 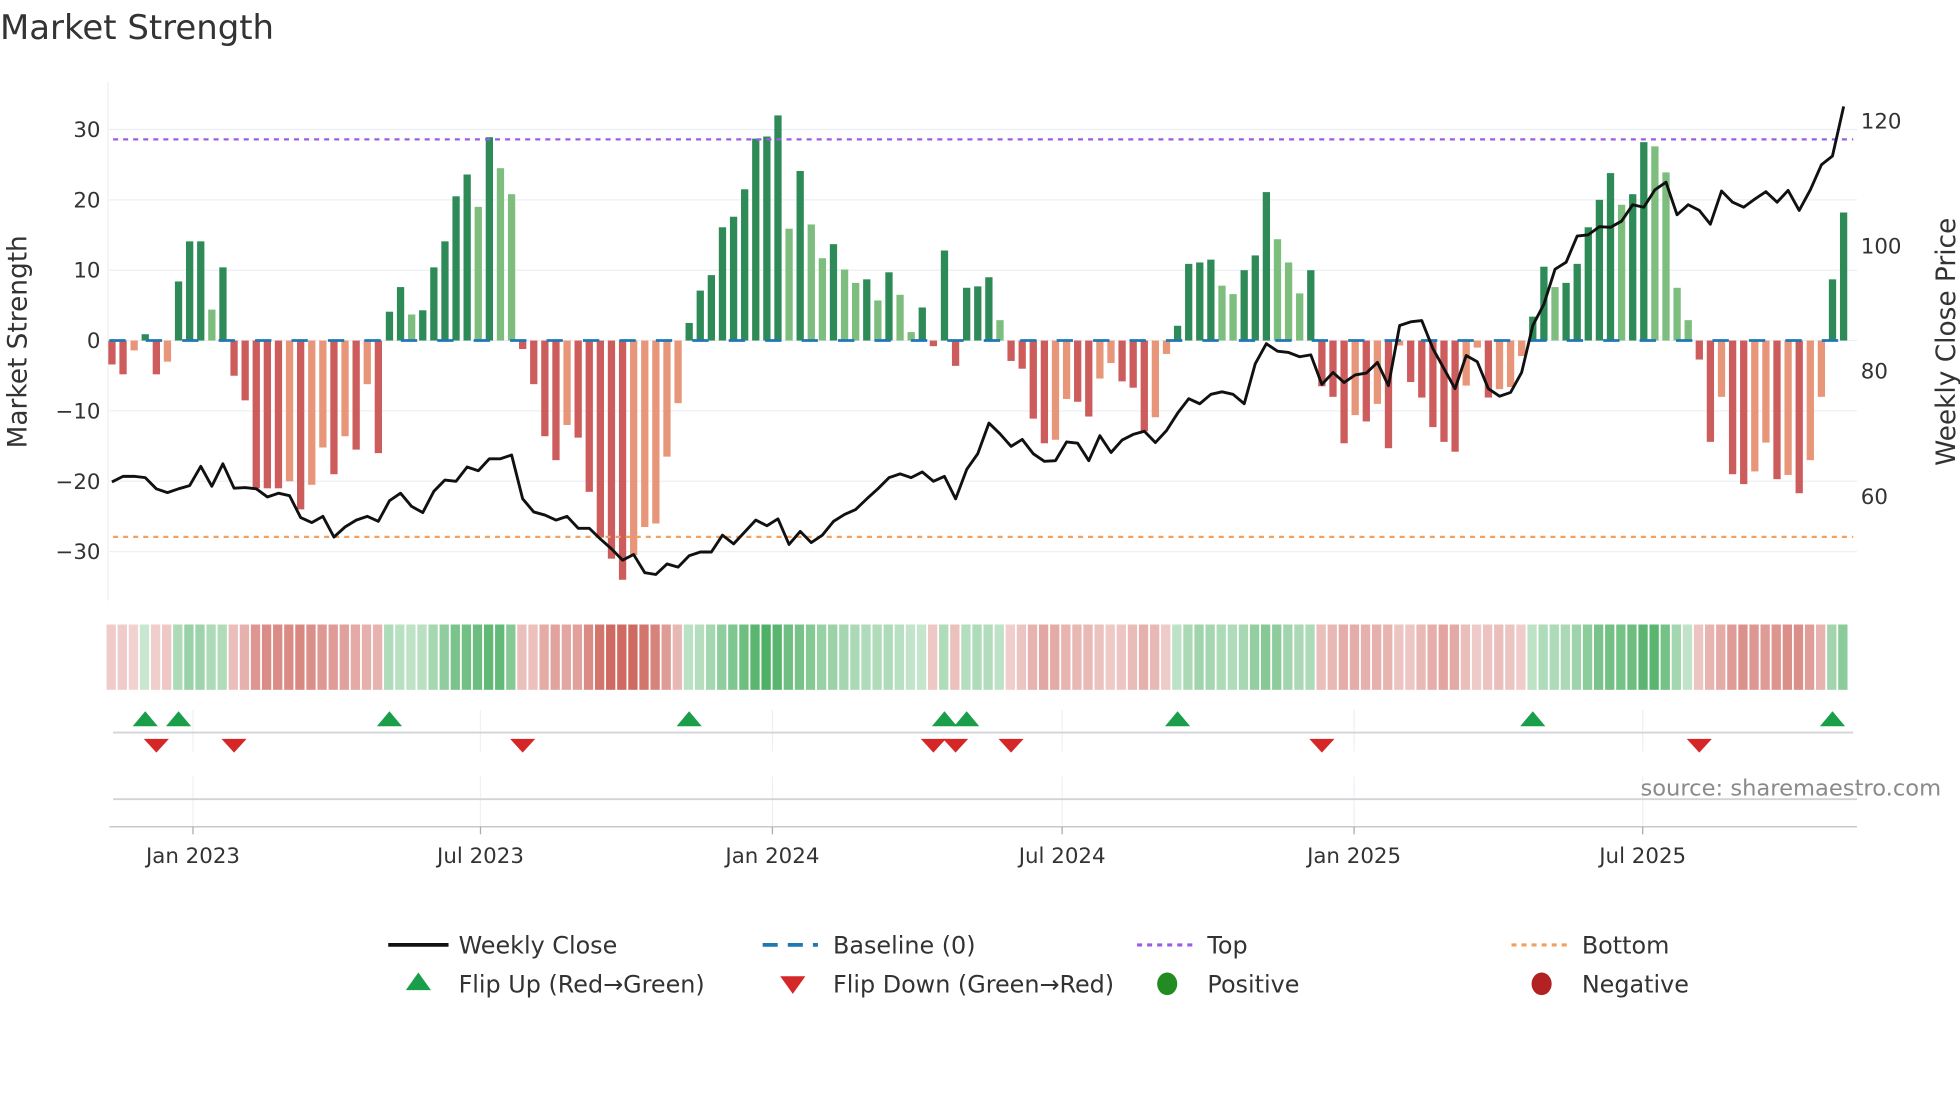 I want to click on legend-item-flip-down: Flip Down (Green→Red), so click(x=947, y=985).